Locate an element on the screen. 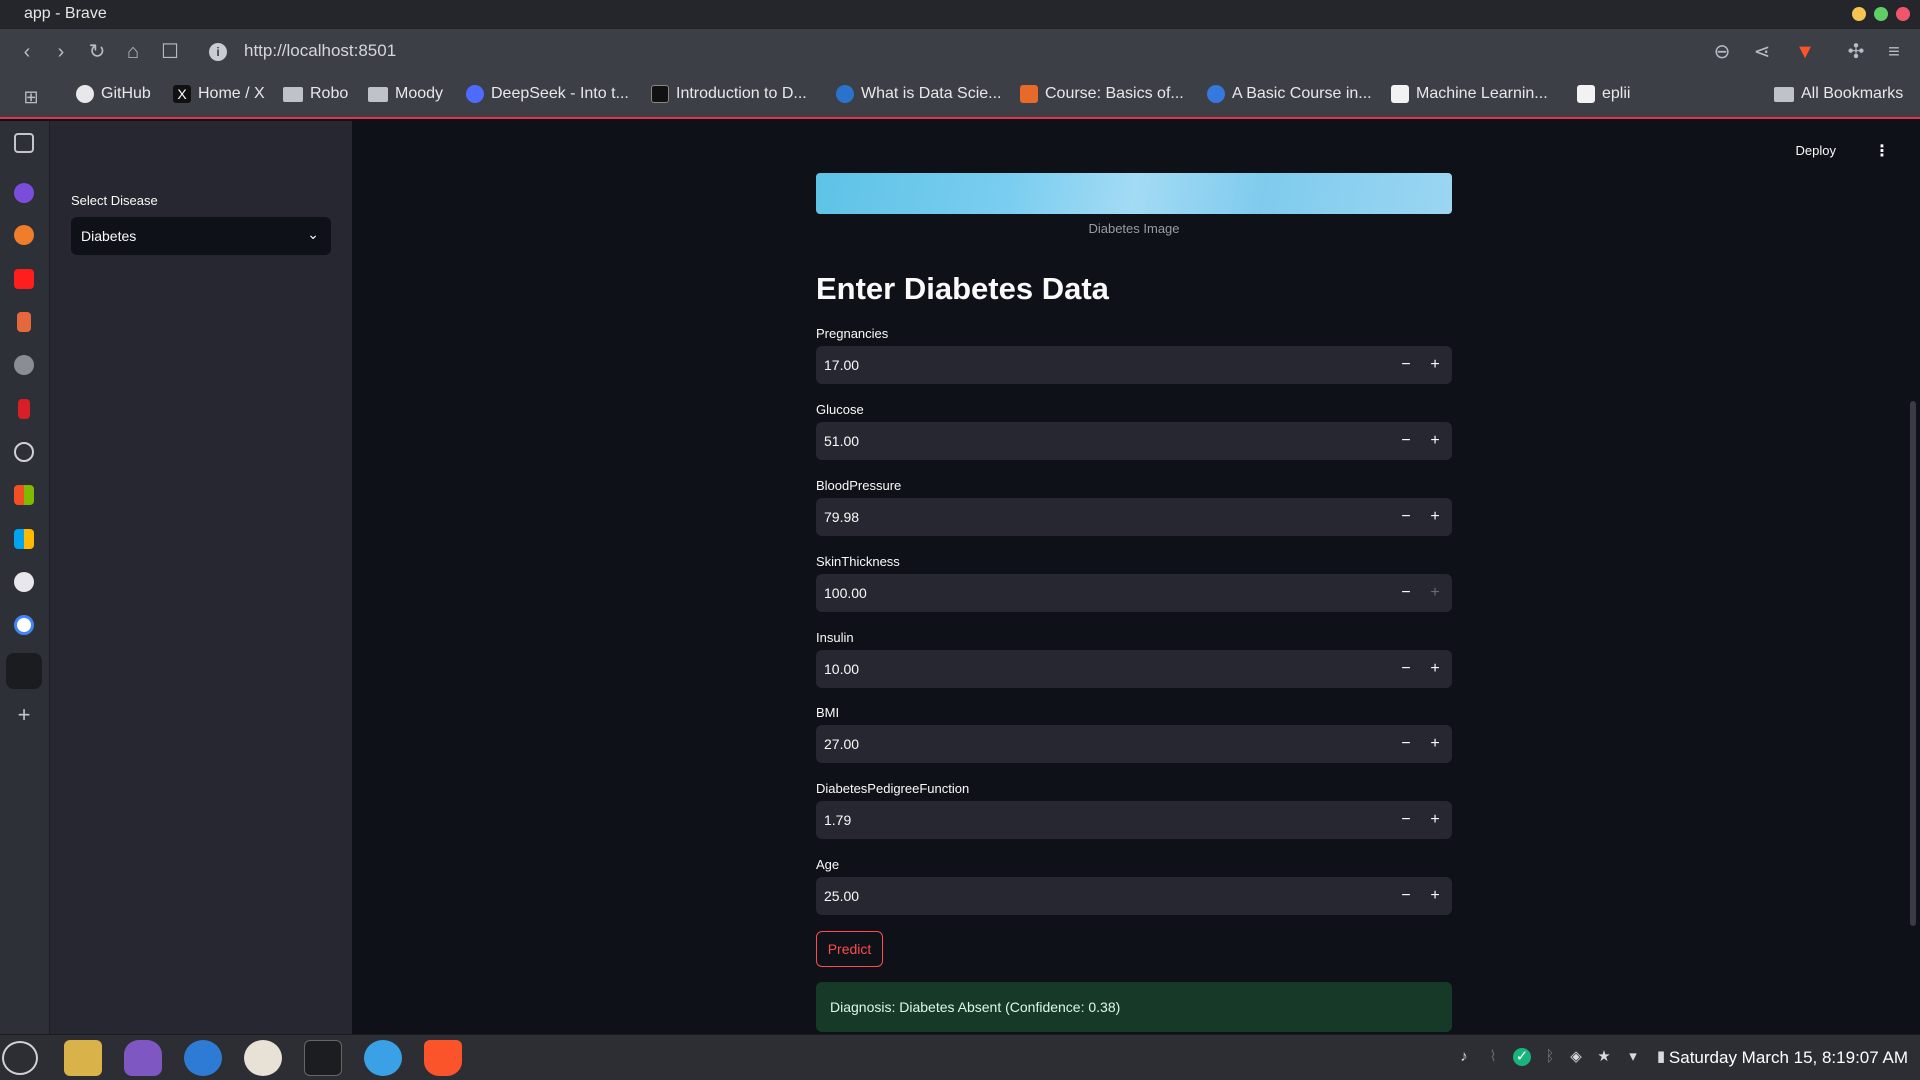  all-bookmarks: All Bookmarks is located at coordinates (1838, 94).